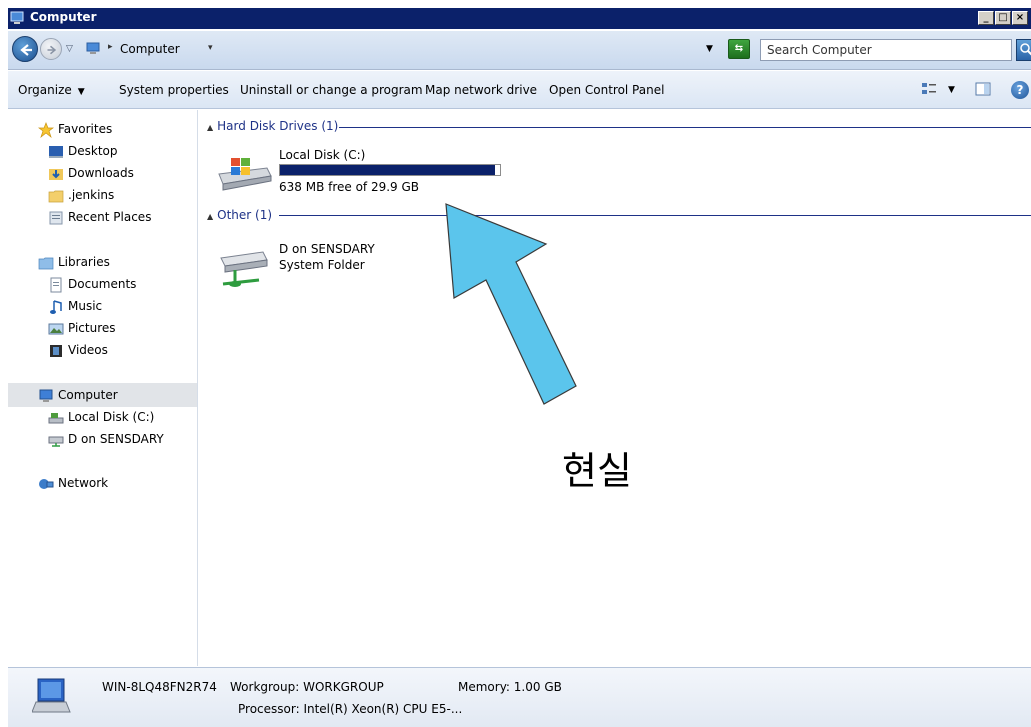 The height and width of the screenshot is (727, 1031). What do you see at coordinates (93, 151) in the screenshot?
I see `nav-item-label: Desktop` at bounding box center [93, 151].